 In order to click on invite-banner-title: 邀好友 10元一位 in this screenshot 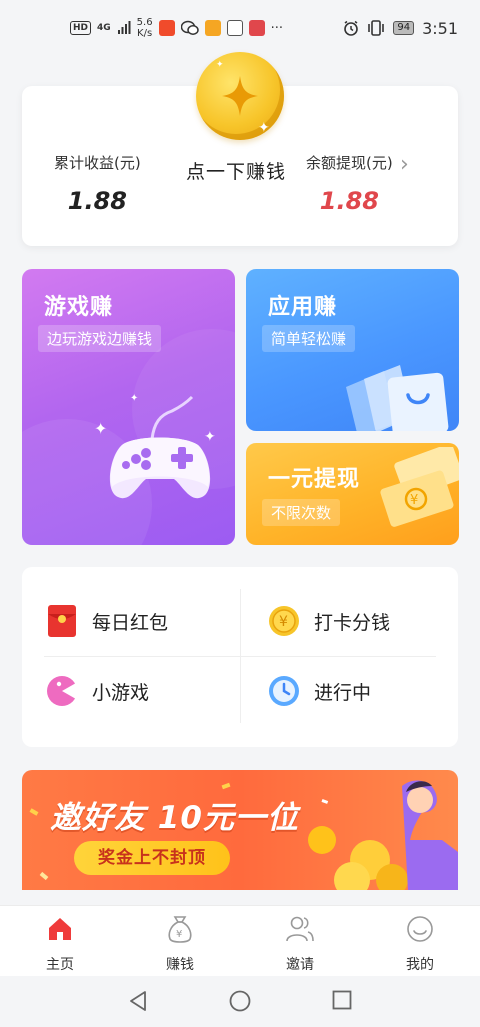, I will do `click(174, 818)`.